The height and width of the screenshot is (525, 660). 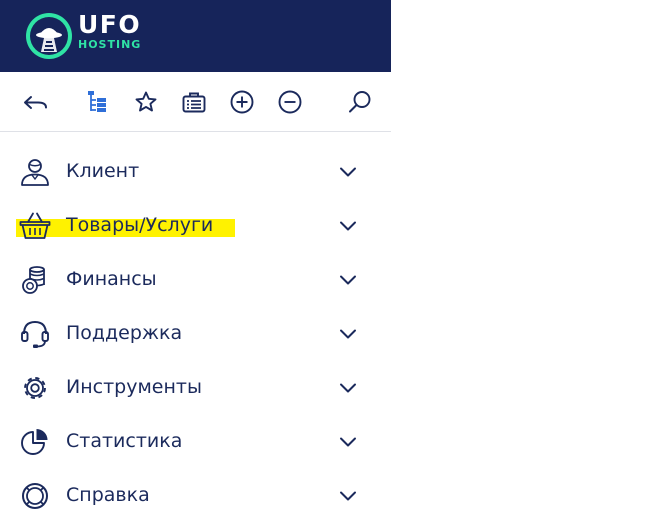 I want to click on user-icon, so click(x=35, y=172).